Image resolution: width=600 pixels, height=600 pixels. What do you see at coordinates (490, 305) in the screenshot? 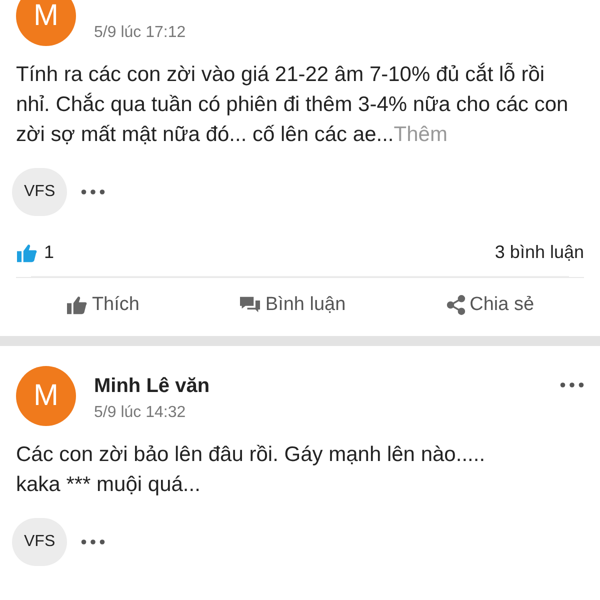
I see `share-button: Chia sẻ` at bounding box center [490, 305].